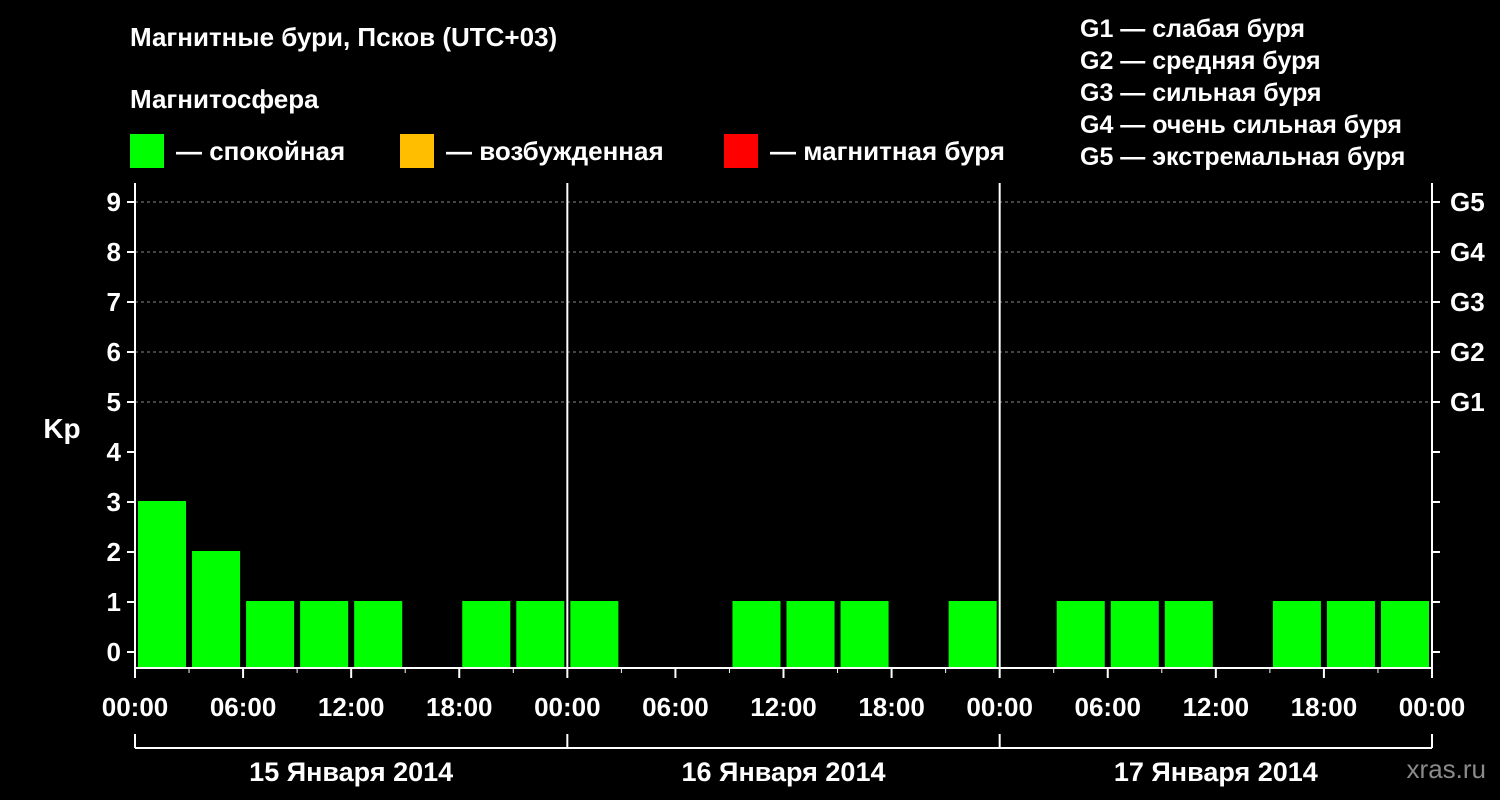 The width and height of the screenshot is (1500, 800). Describe the element at coordinates (1467, 202) in the screenshot. I see `g-level-tick-label: G5` at that location.